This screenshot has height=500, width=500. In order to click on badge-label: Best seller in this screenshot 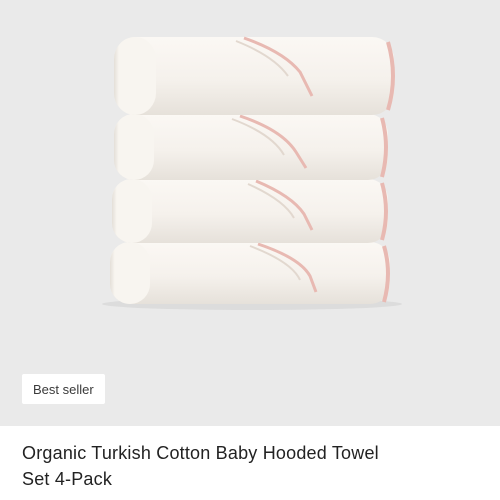, I will do `click(63, 389)`.